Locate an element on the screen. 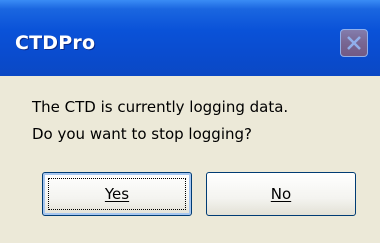  message-line-1: The CTD is currently logging data. is located at coordinates (160, 107).